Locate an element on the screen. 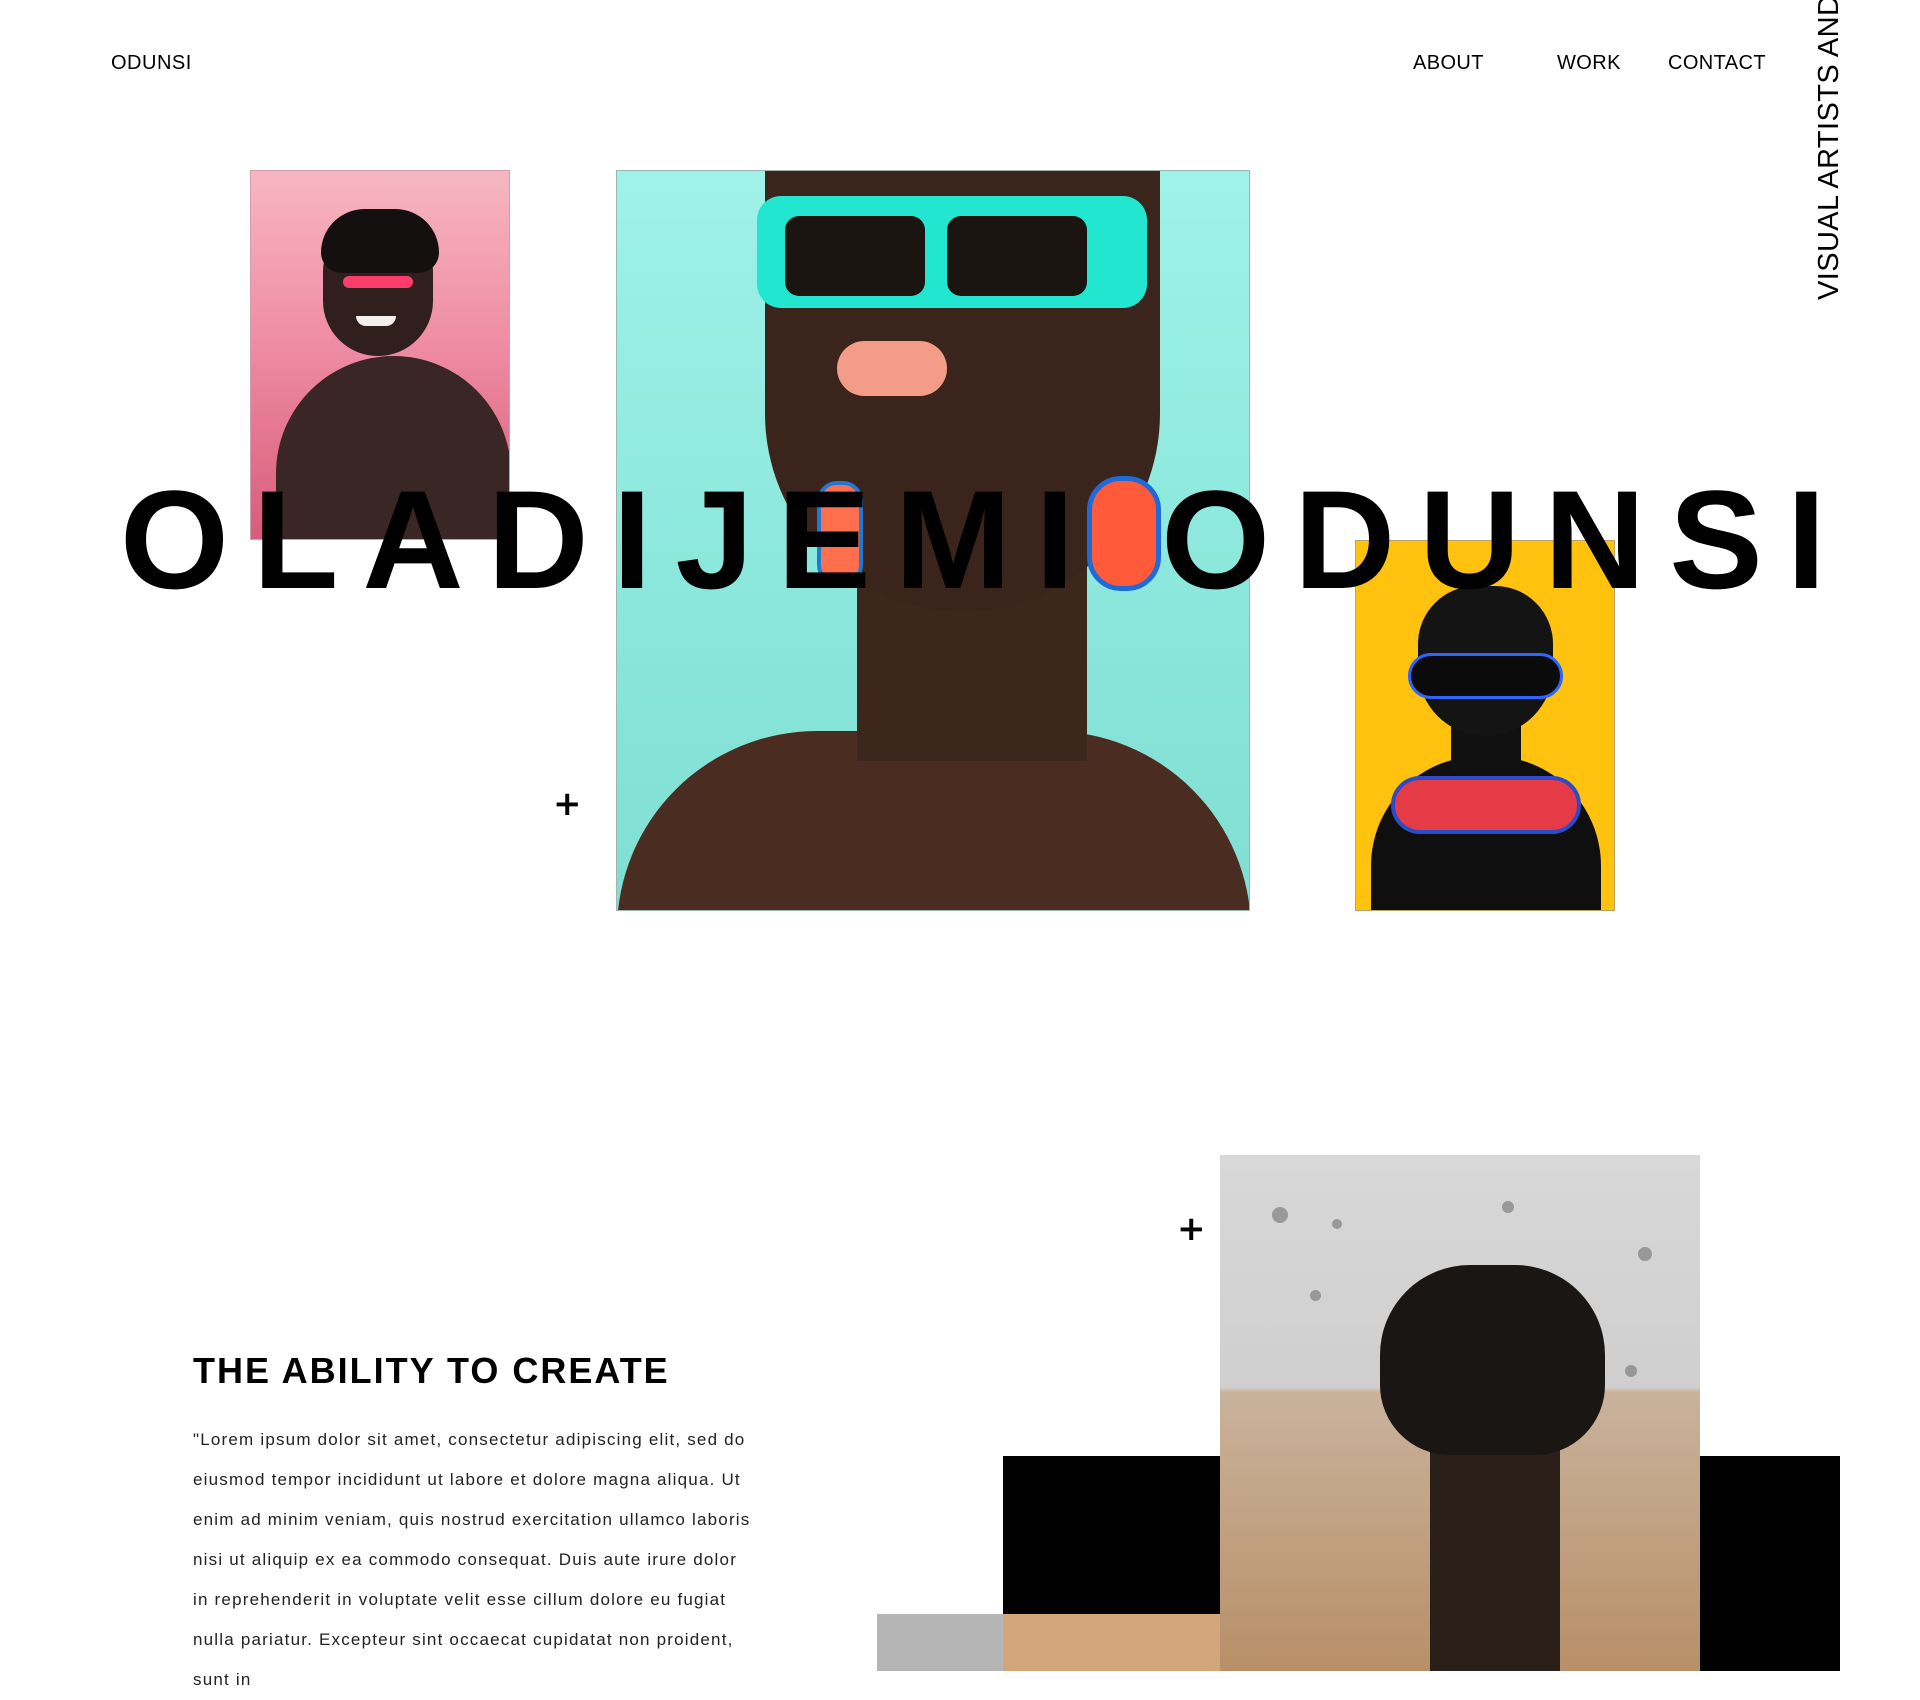 This screenshot has width=1920, height=1700. portrait-hair is located at coordinates (380, 241).